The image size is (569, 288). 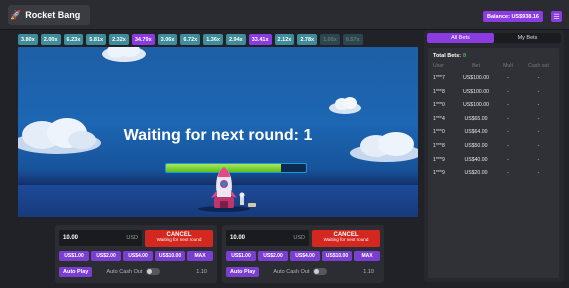 What do you see at coordinates (476, 159) in the screenshot?
I see `bet-cell-bet: US$40.00` at bounding box center [476, 159].